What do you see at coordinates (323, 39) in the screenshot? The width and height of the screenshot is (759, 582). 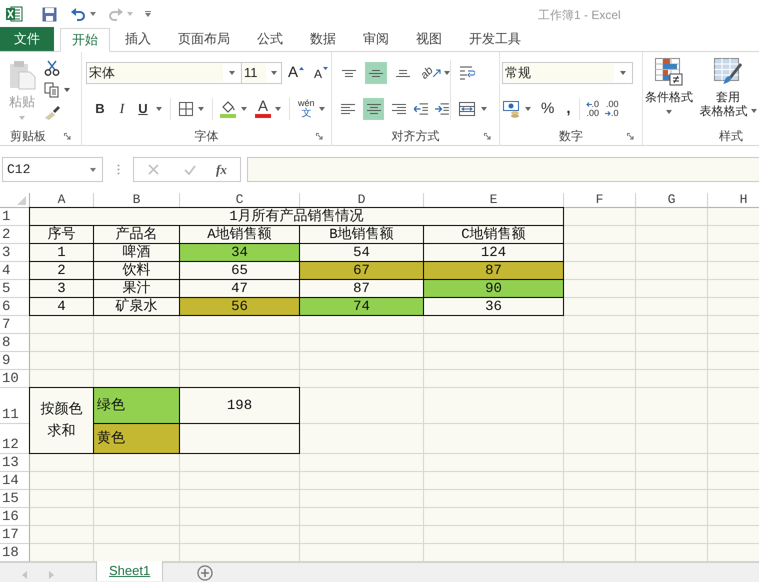 I see `ribbon-tab: 数据` at bounding box center [323, 39].